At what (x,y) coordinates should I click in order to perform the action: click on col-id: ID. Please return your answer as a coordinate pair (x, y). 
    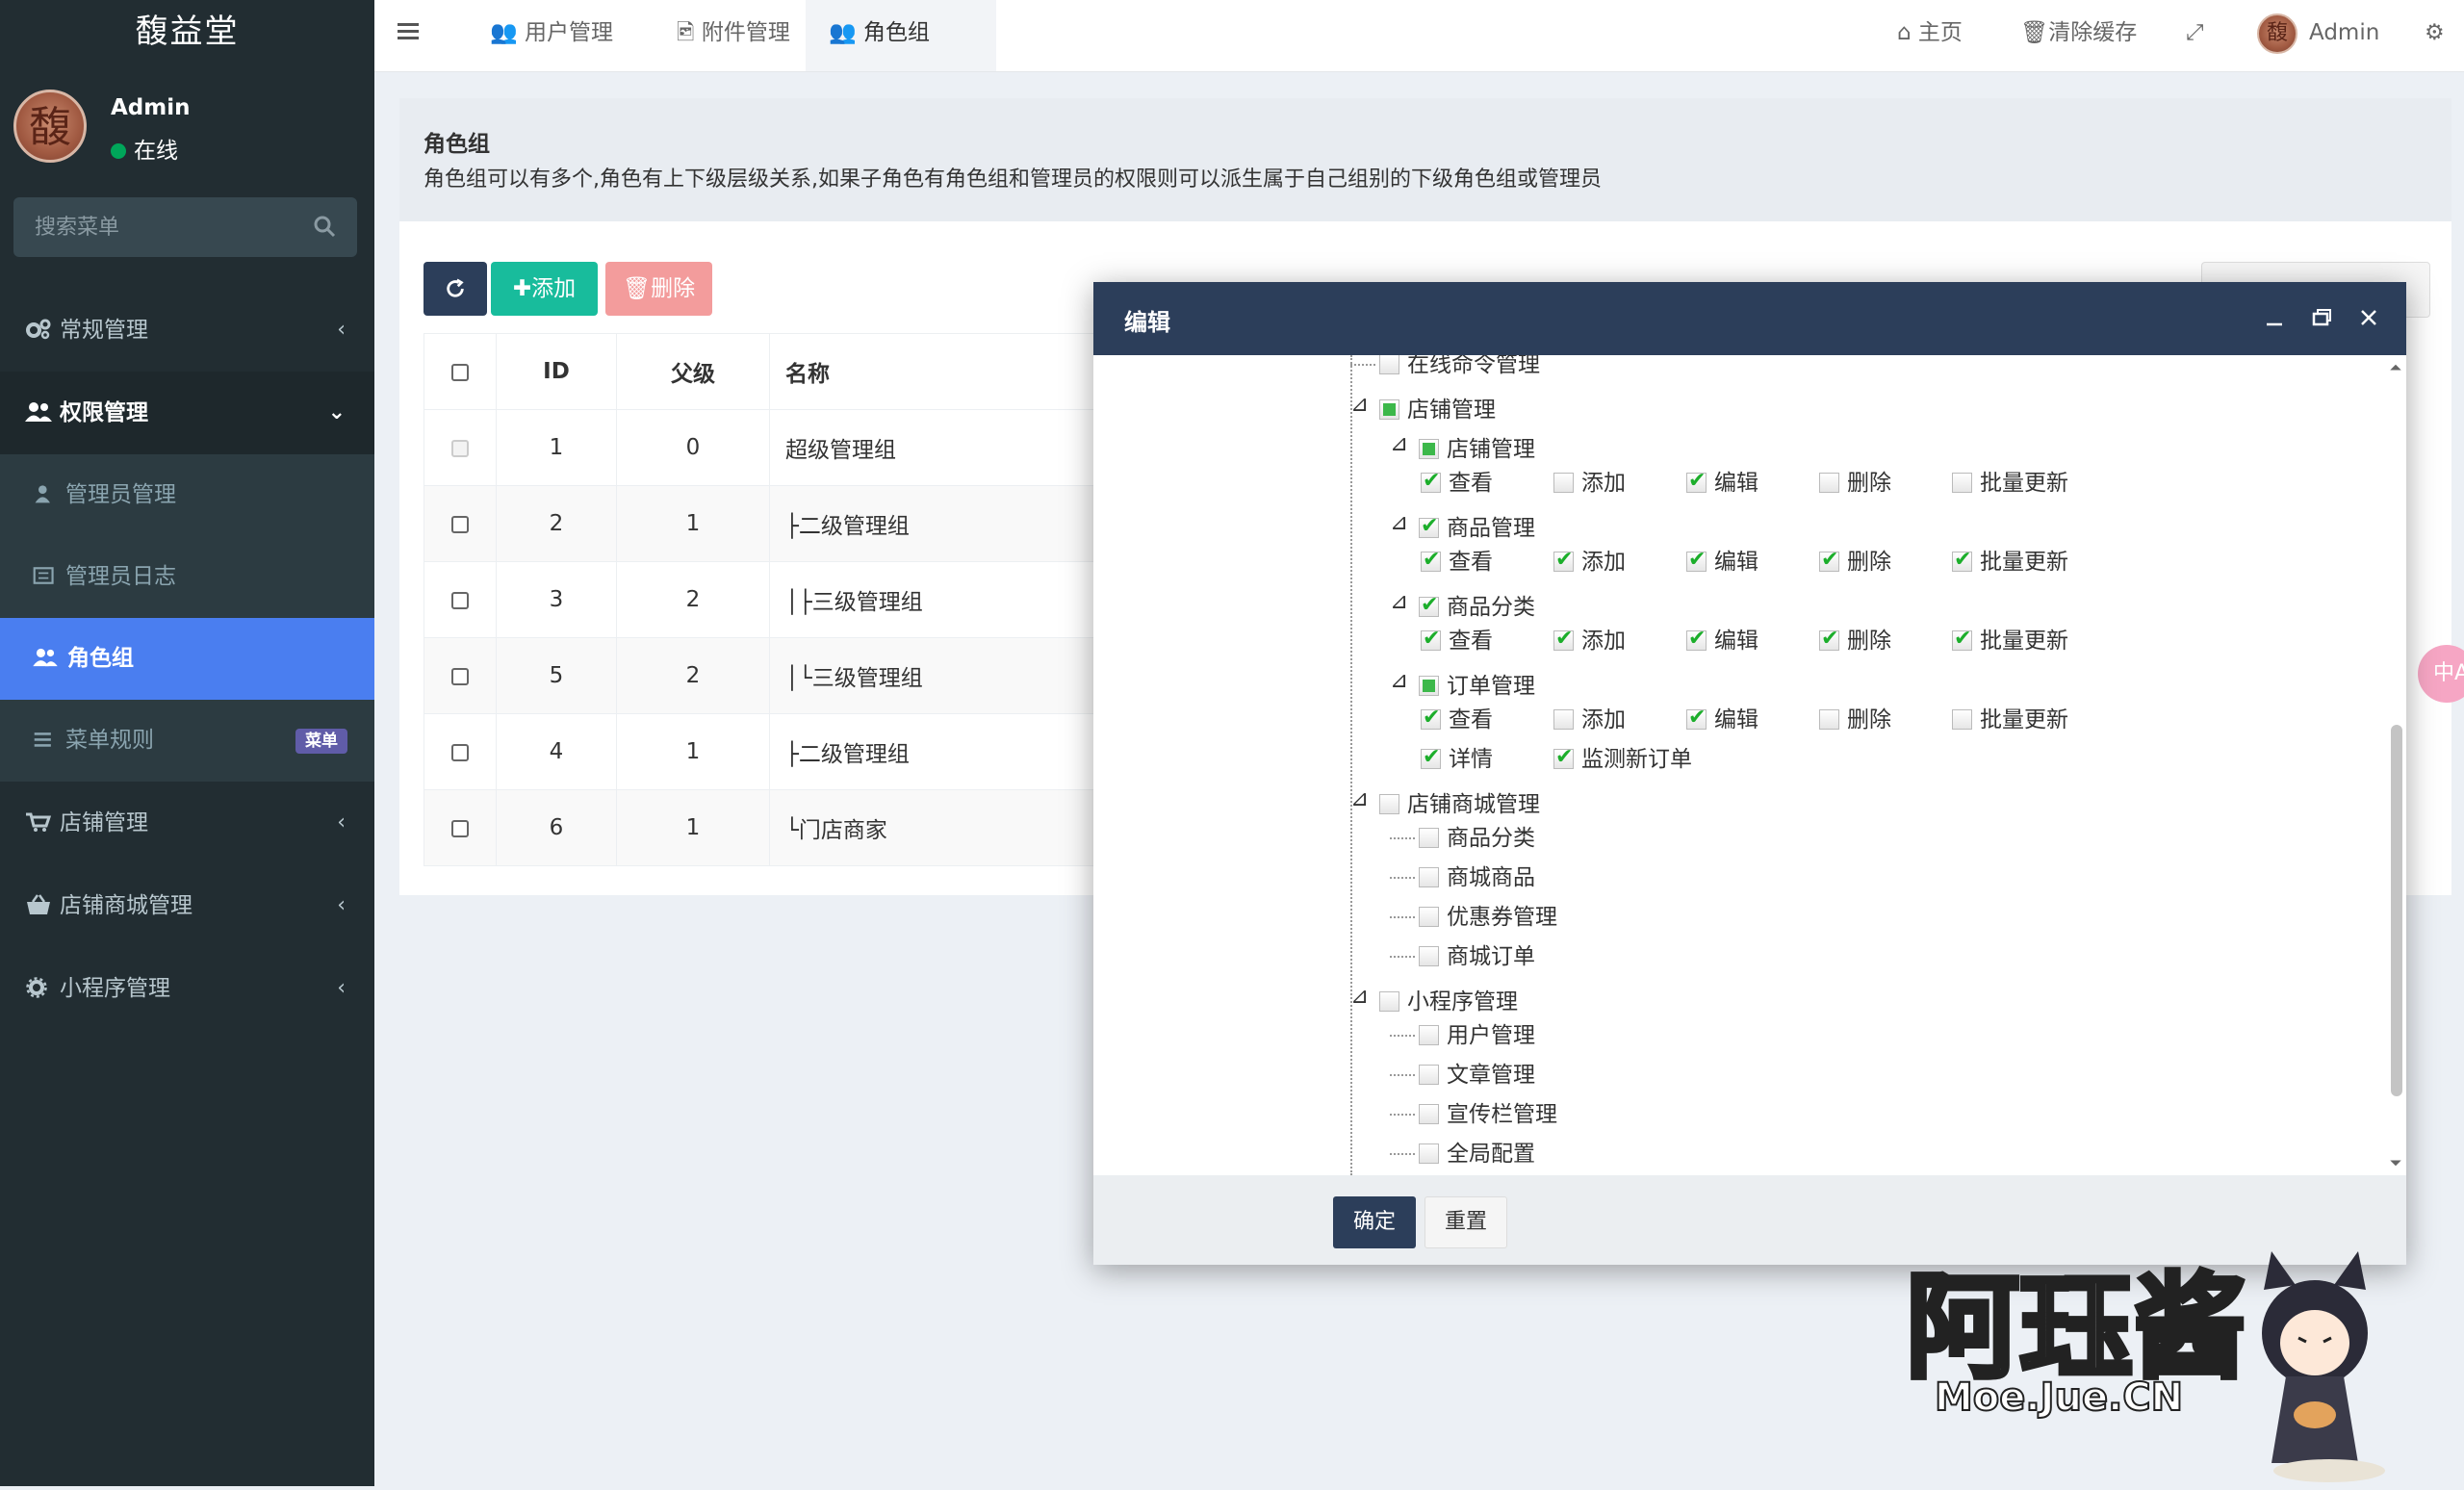
    Looking at the image, I should click on (556, 371).